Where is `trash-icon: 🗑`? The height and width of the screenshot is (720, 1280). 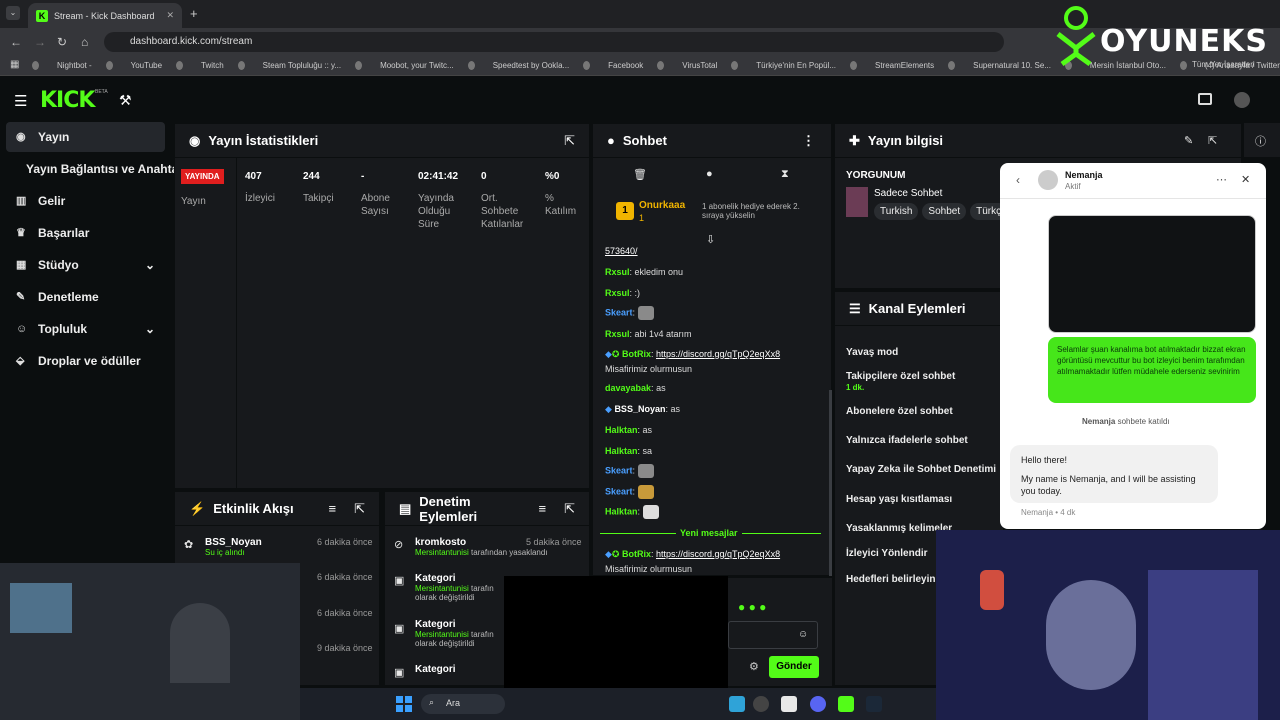
trash-icon: 🗑 is located at coordinates (640, 174).